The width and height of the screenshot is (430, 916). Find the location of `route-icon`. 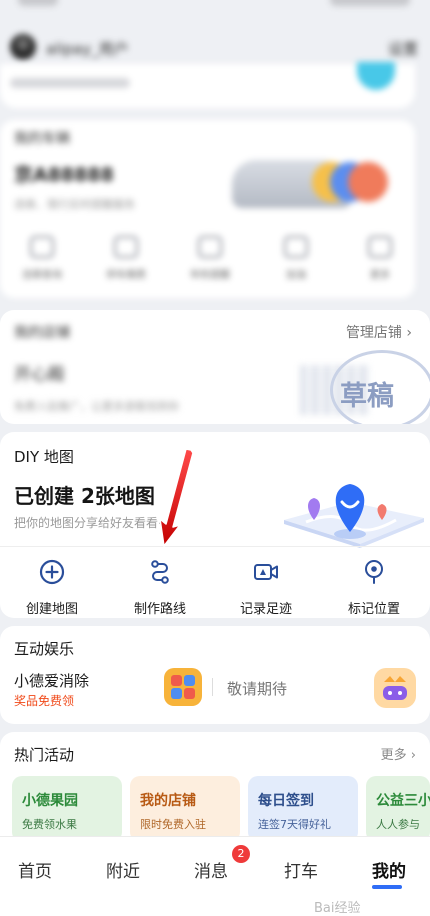

route-icon is located at coordinates (160, 572).